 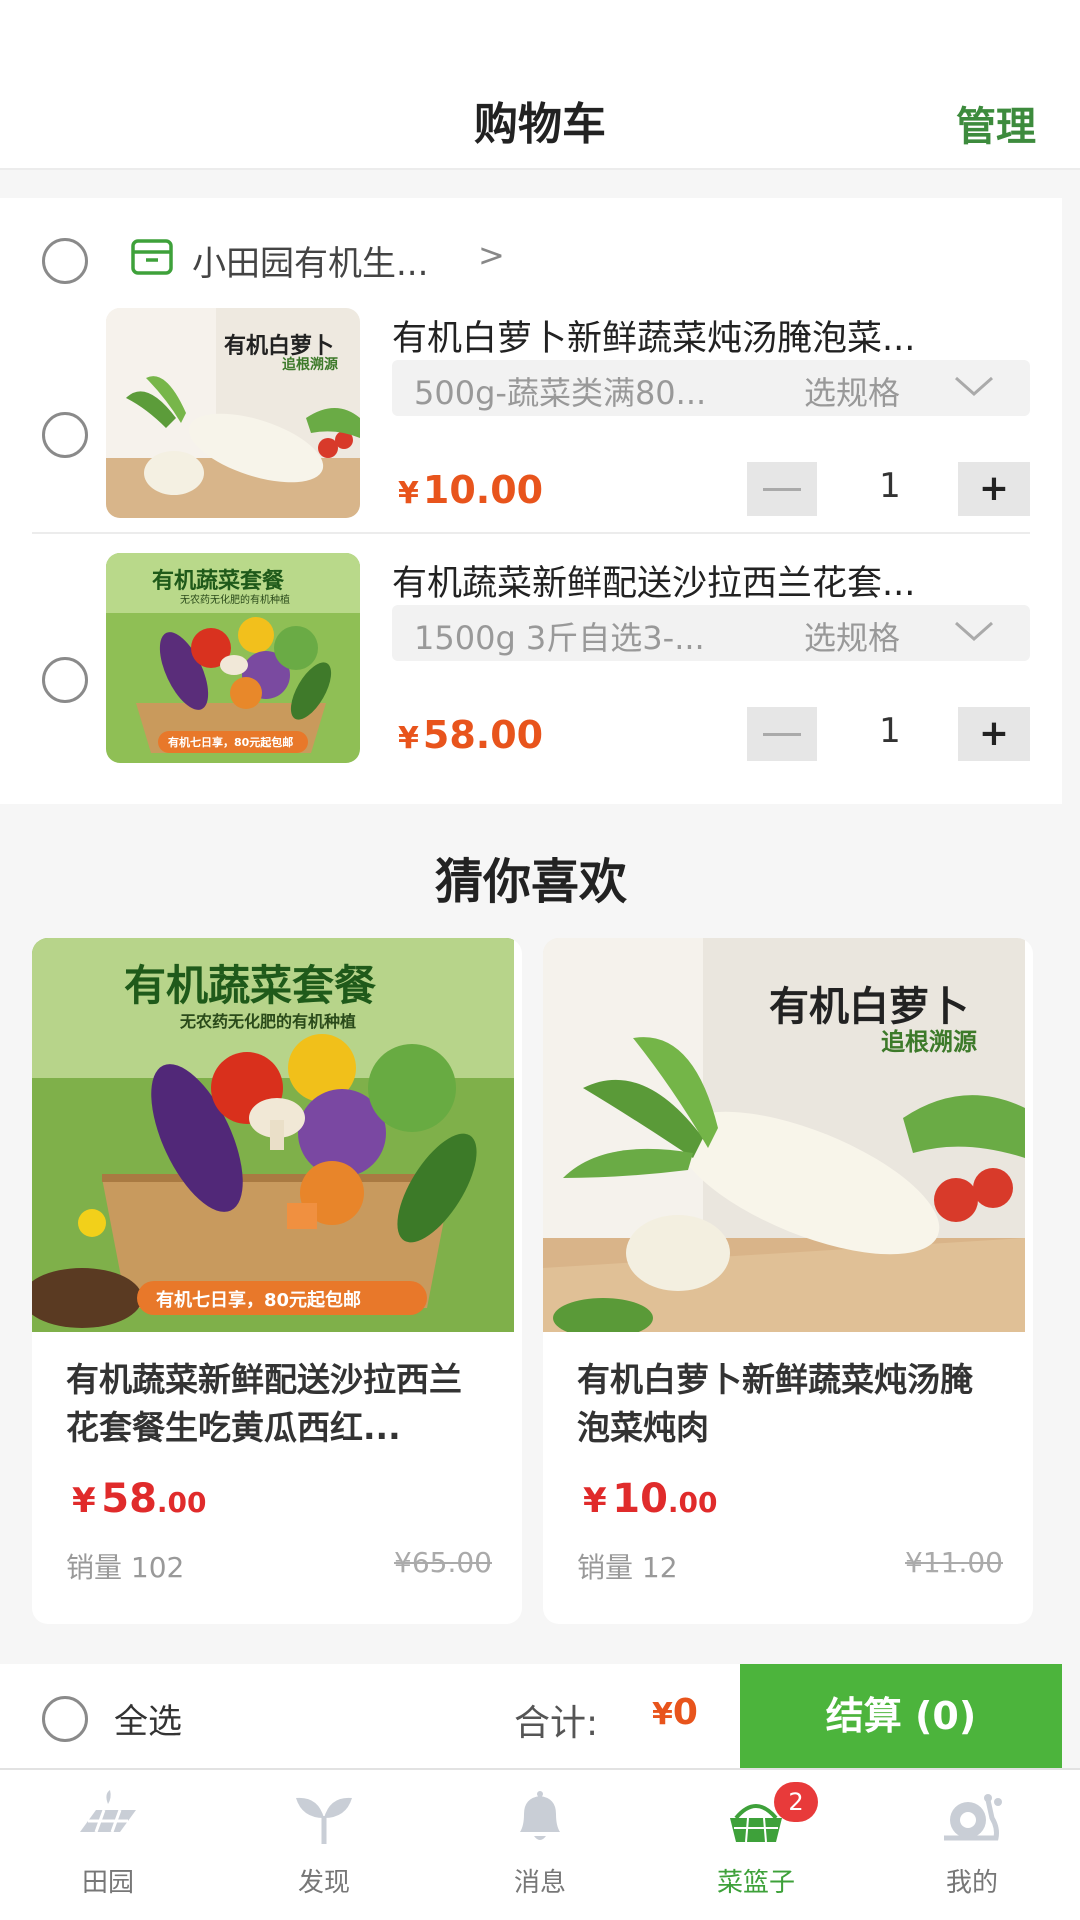 I want to click on snail-icon, so click(x=973, y=1817).